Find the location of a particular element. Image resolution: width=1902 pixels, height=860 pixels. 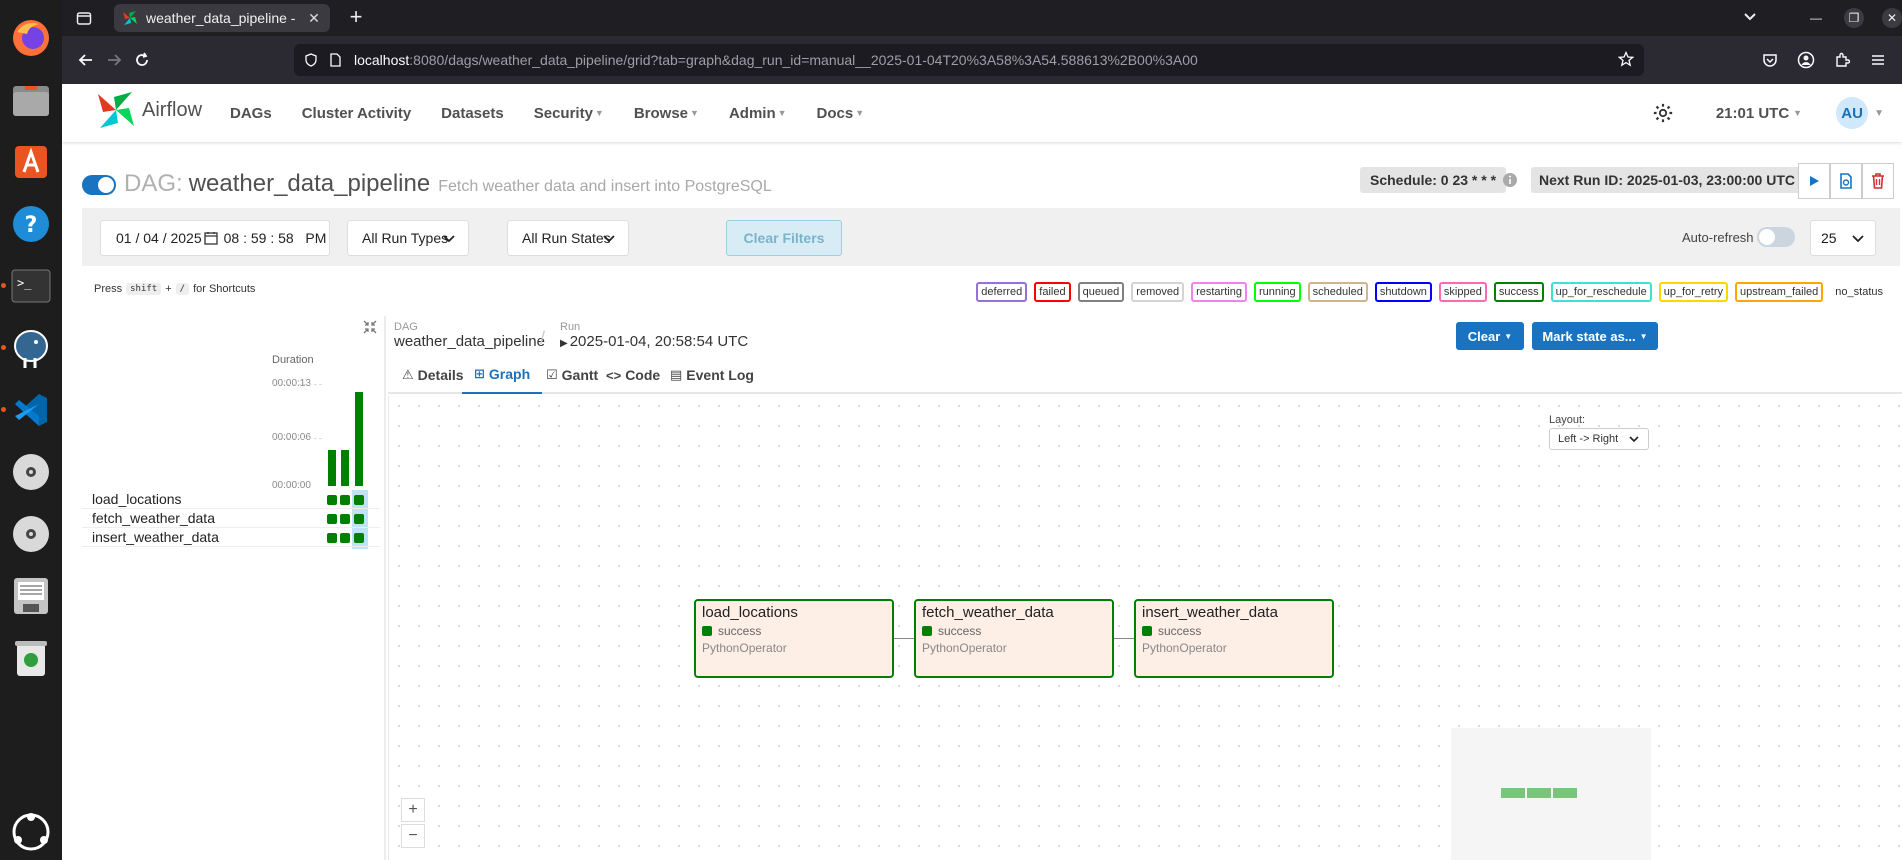

task-row: insert_weather_data is located at coordinates (231, 537).